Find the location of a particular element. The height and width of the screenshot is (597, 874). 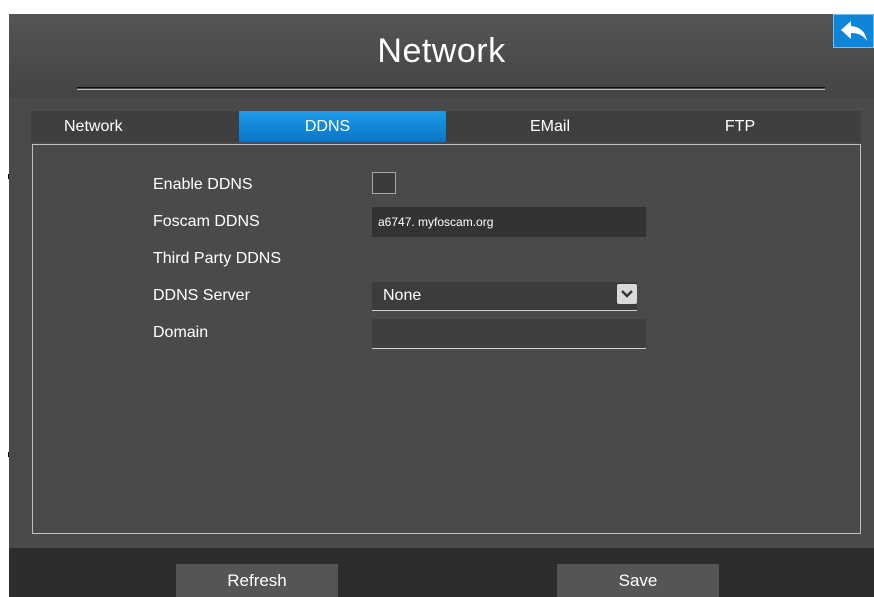

tab-bar: Network DDNS EMail FTP is located at coordinates (446, 126).